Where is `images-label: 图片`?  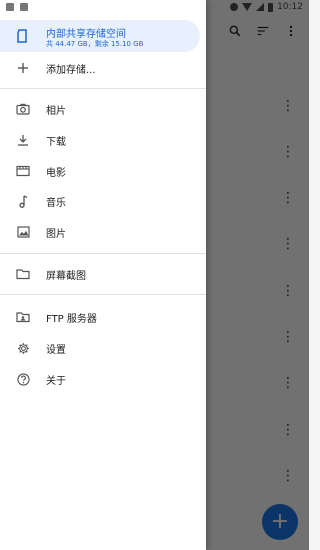 images-label: 图片 is located at coordinates (56, 234).